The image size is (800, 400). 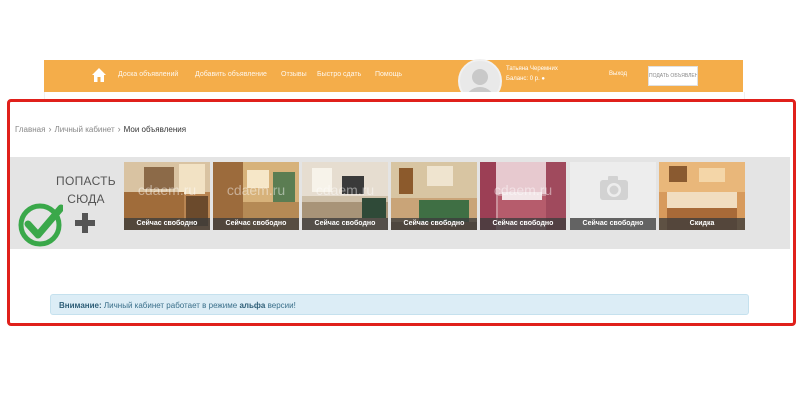 I want to click on nav-item-board: Доска объявлений, so click(x=148, y=74).